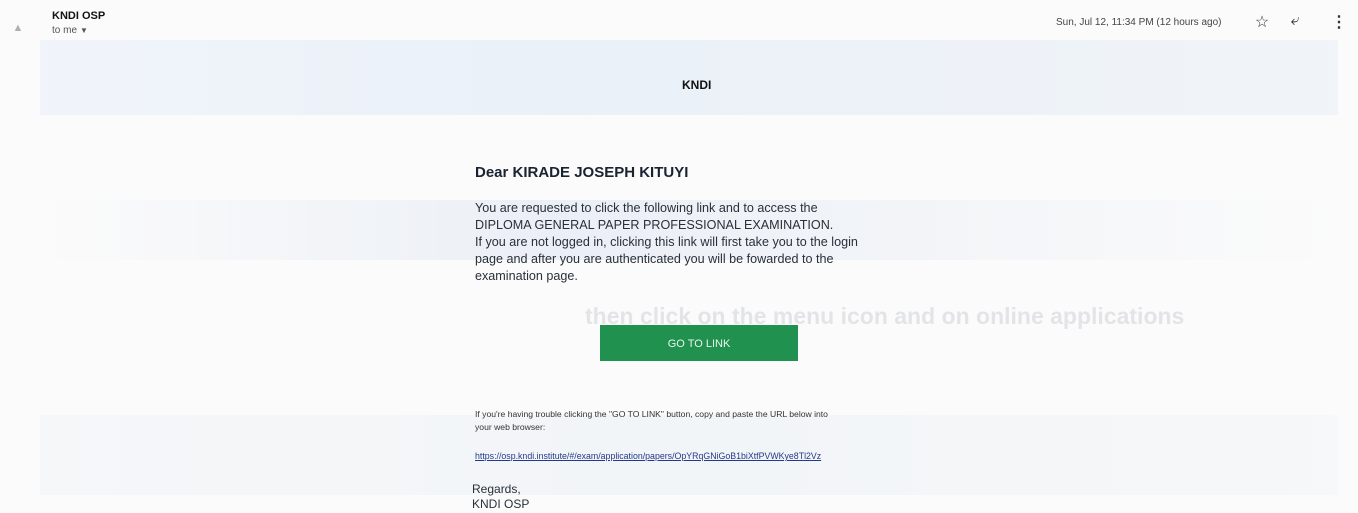 This screenshot has height=513, width=1358. Describe the element at coordinates (1139, 22) in the screenshot. I see `email-datetime: Sun, Jul 12, 11:34 PM (12 hours ago)` at that location.